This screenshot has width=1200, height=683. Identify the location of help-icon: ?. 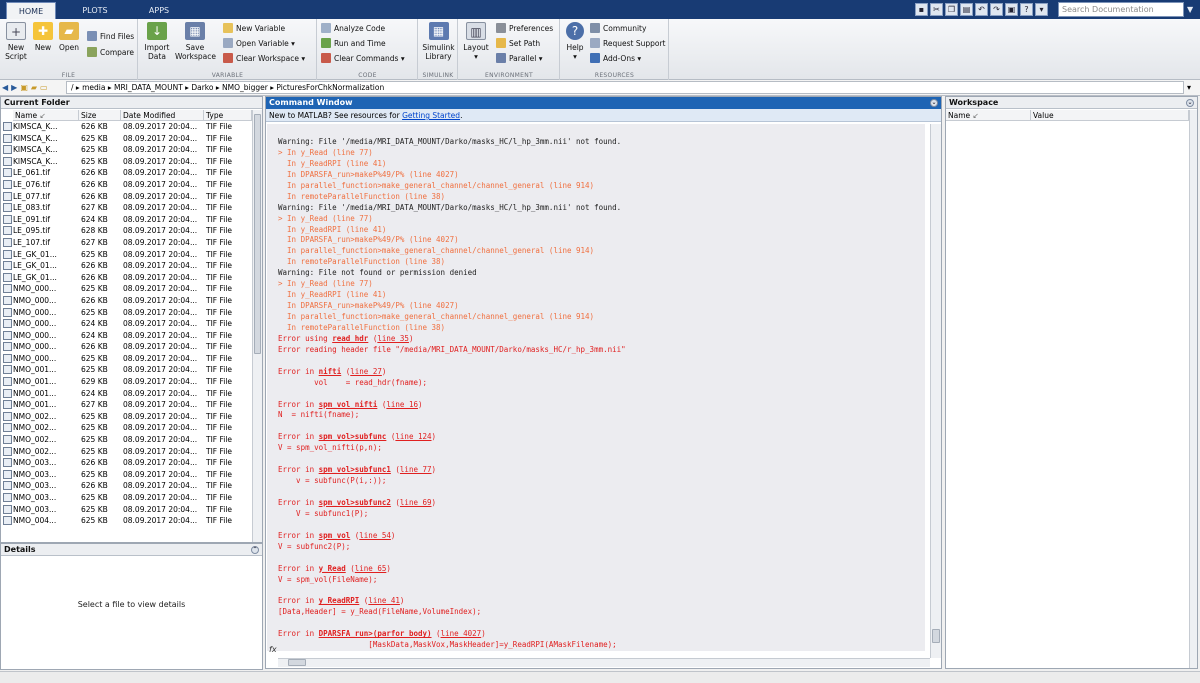
(1026, 9).